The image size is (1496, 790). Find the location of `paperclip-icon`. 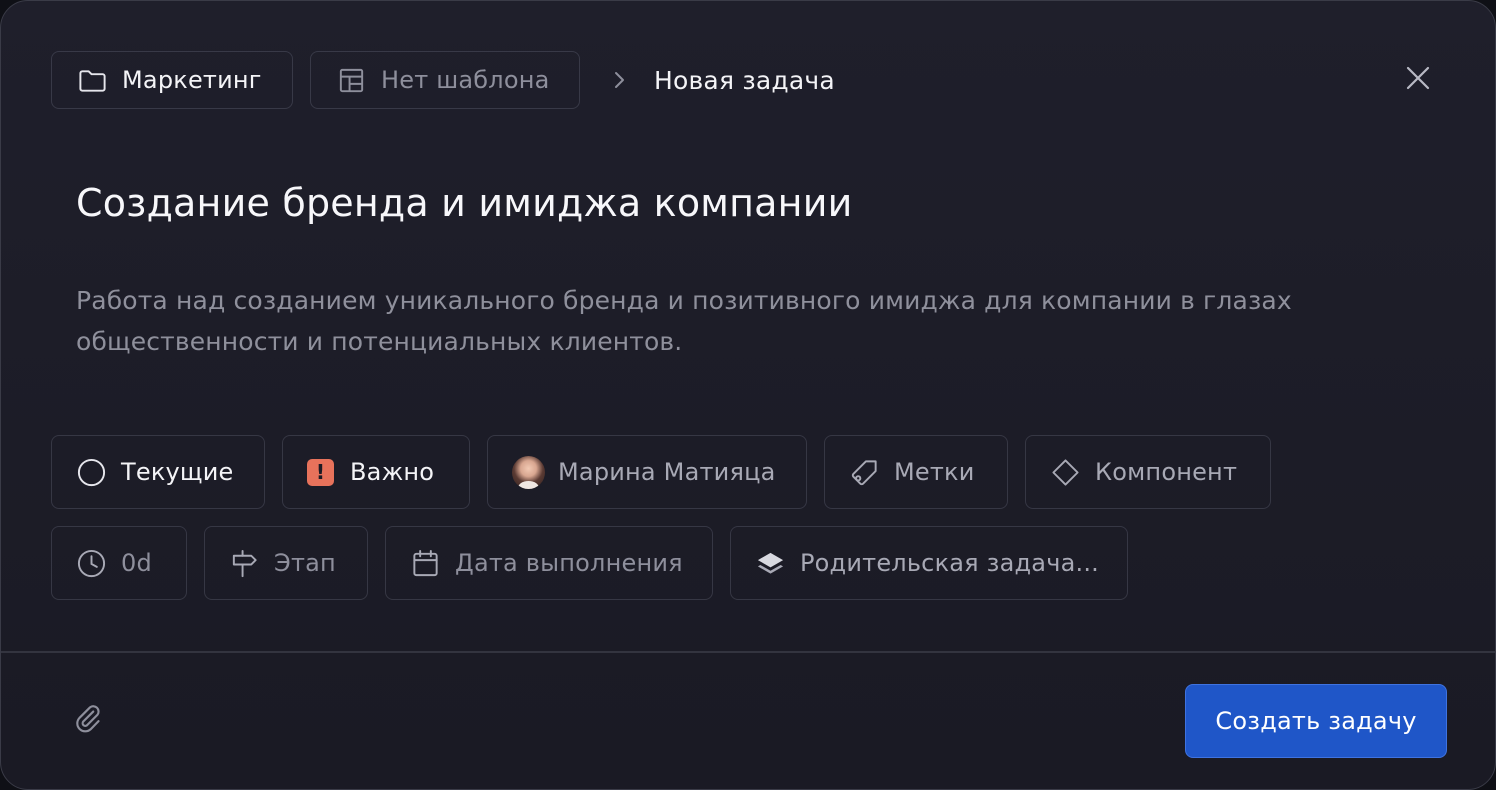

paperclip-icon is located at coordinates (89, 721).